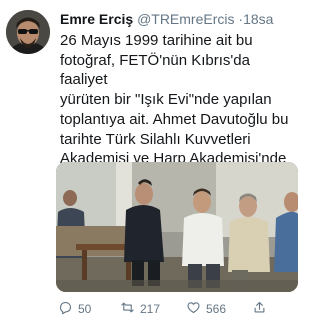 The height and width of the screenshot is (319, 320). What do you see at coordinates (96, 19) in the screenshot?
I see `author-name: Emre Erciş` at bounding box center [96, 19].